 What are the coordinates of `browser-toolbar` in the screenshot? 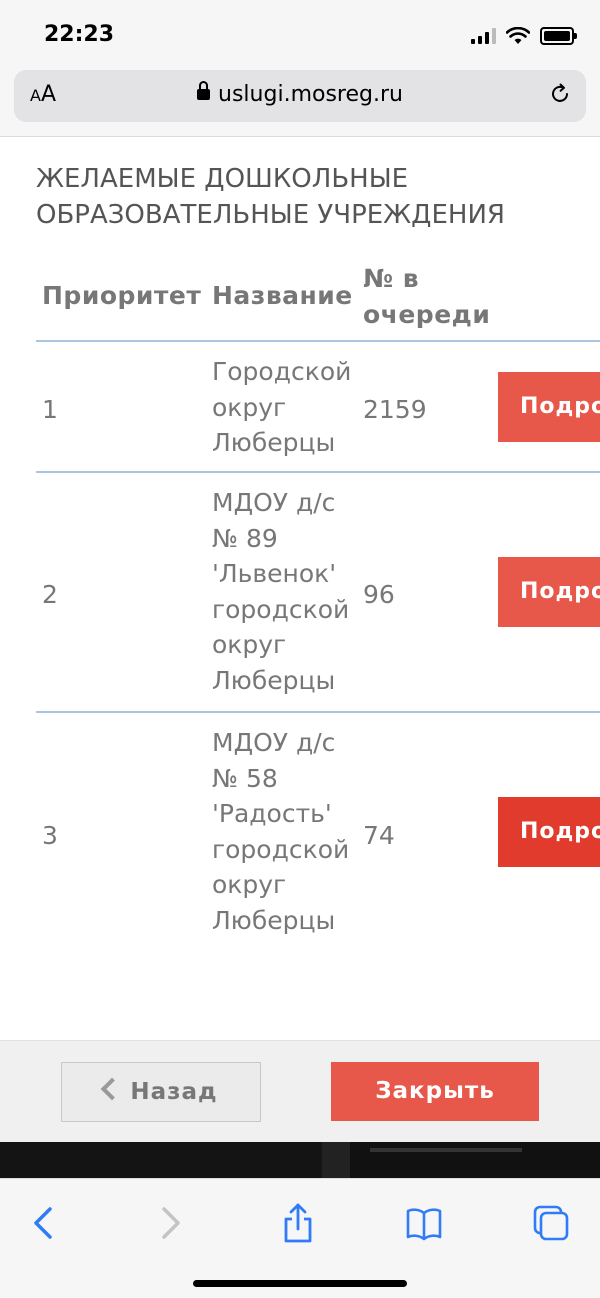 It's located at (300, 1238).